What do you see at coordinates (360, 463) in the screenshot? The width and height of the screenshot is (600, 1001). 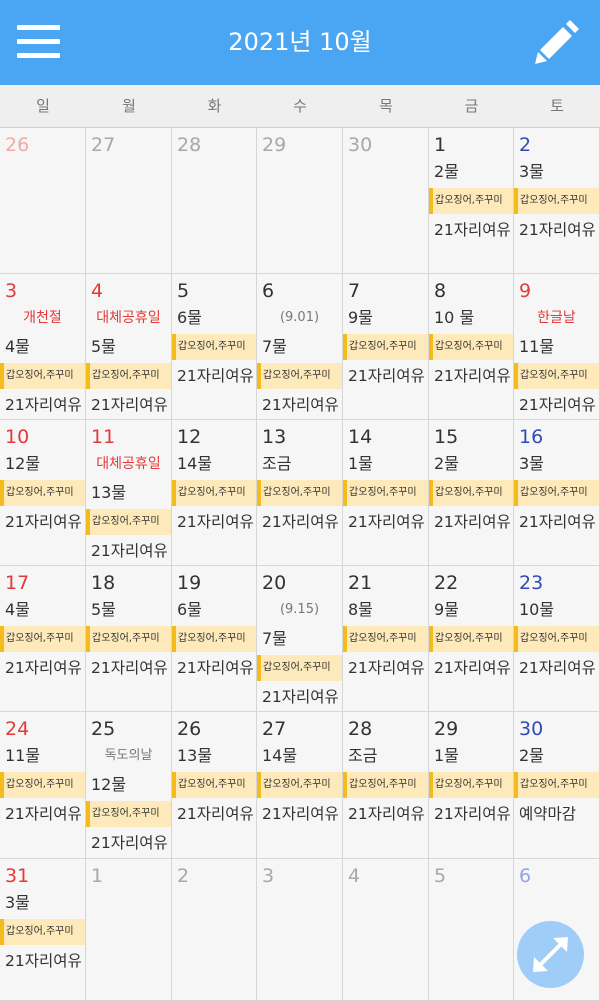 I see `tide-label: 1물` at bounding box center [360, 463].